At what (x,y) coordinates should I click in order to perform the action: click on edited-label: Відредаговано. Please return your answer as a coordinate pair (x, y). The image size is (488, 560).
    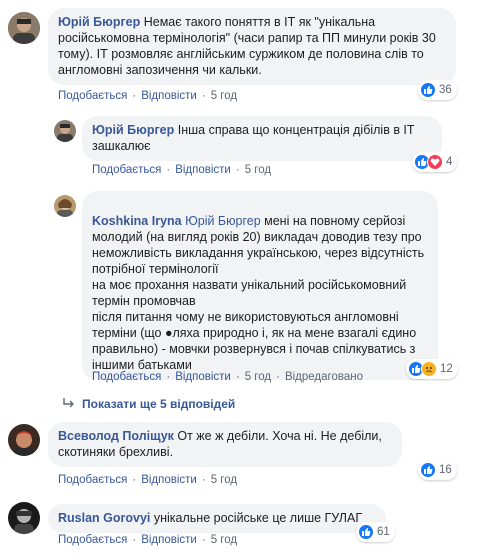
    Looking at the image, I should click on (324, 377).